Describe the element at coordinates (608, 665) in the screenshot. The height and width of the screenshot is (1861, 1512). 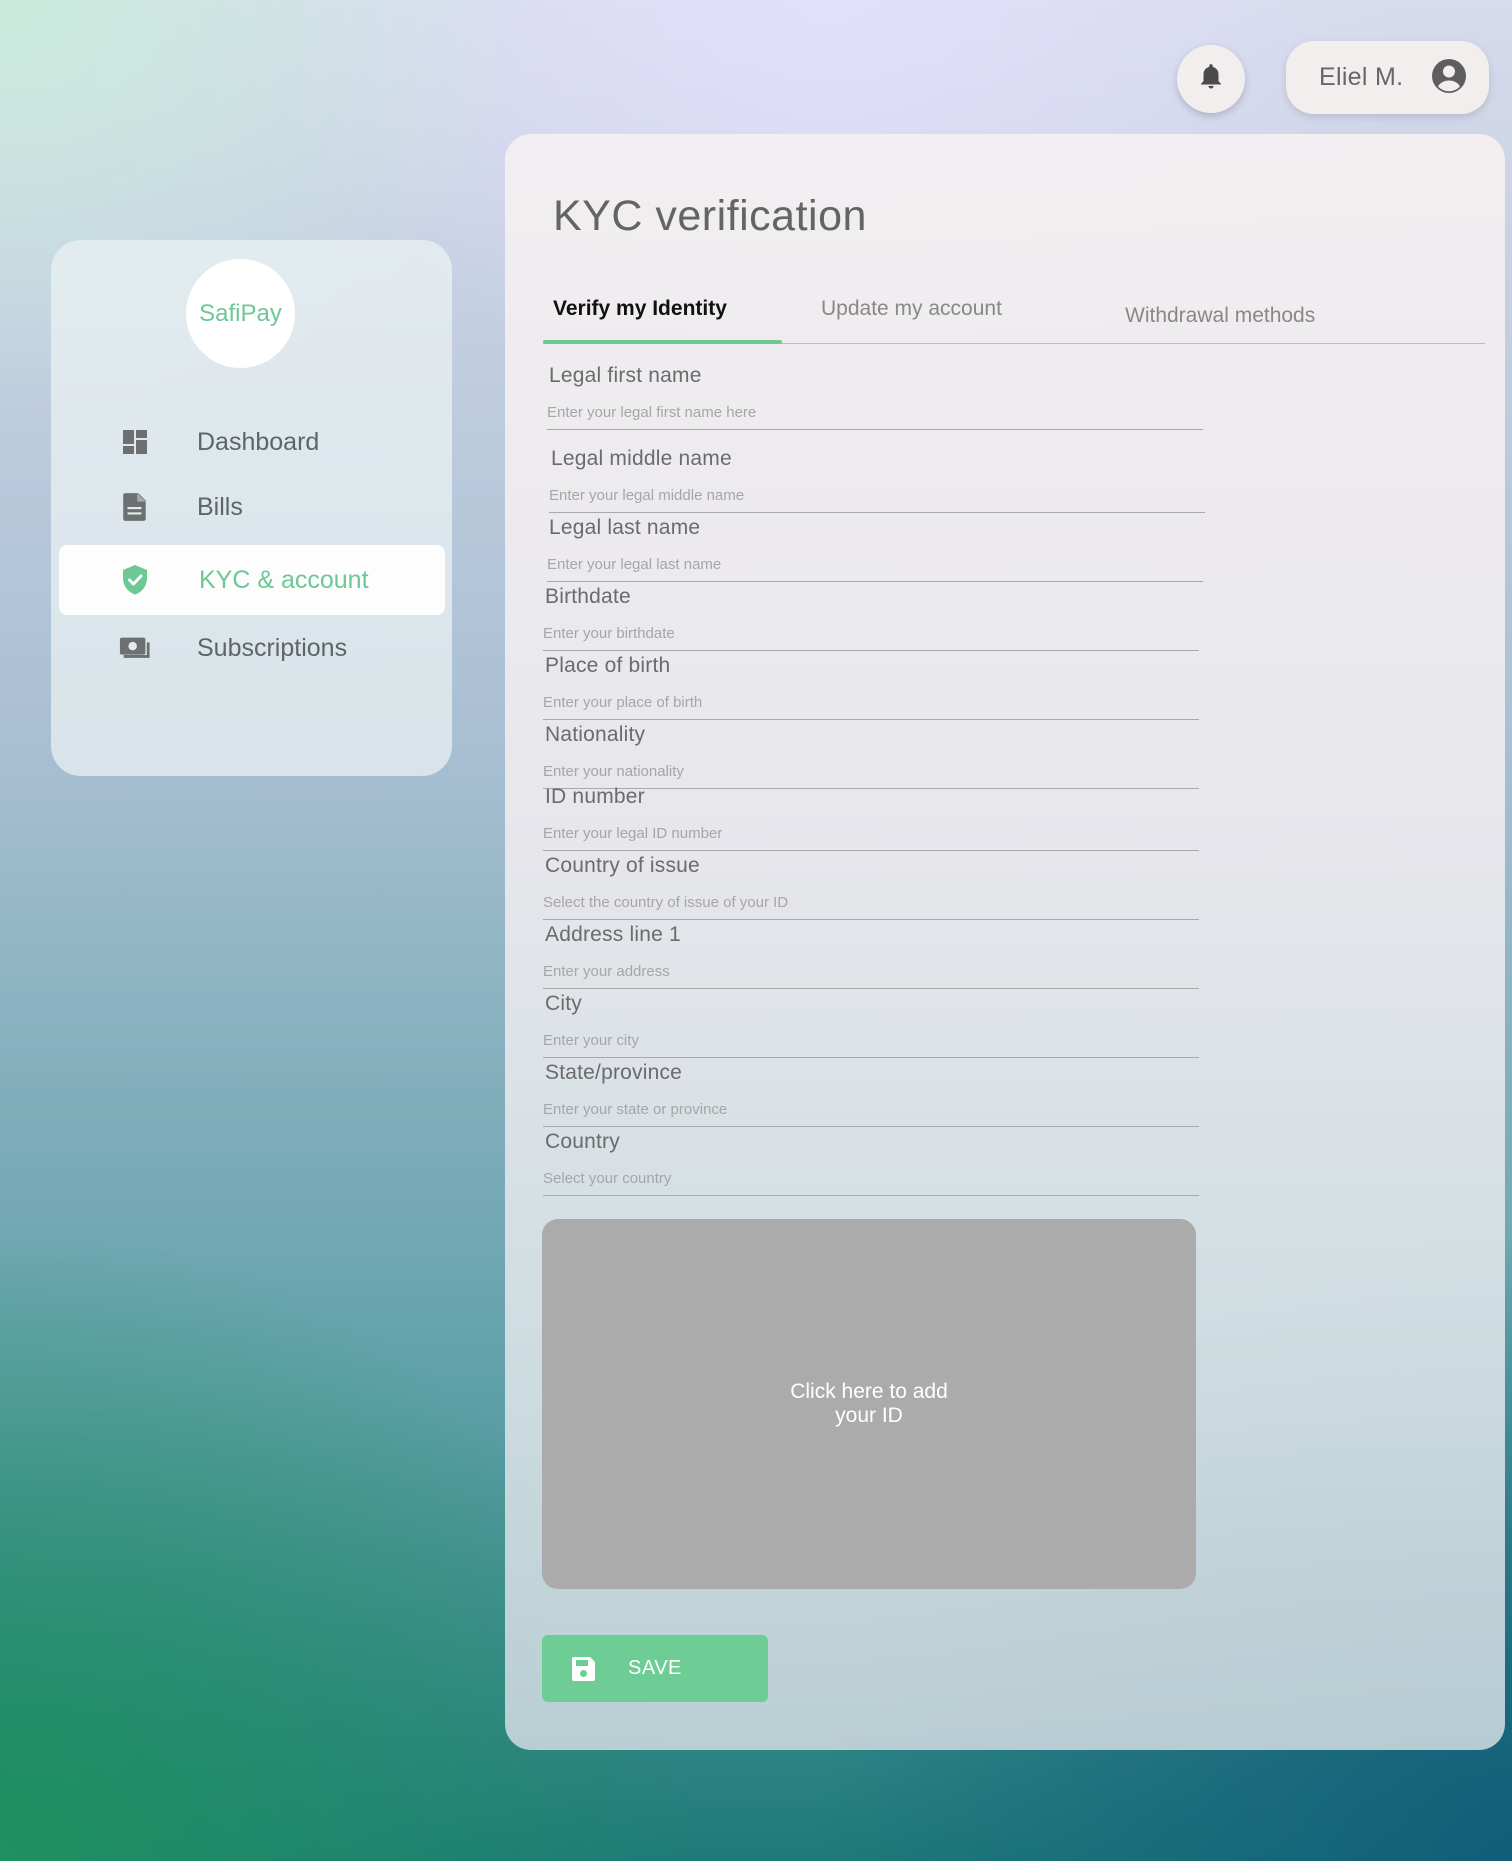
I see `field-label: Place of birth` at that location.